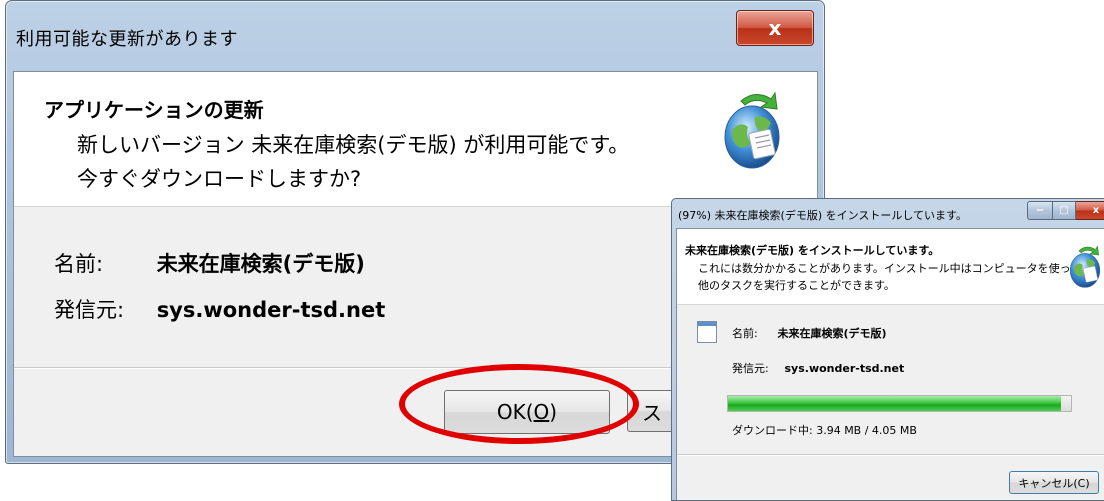 The image size is (1104, 501). I want to click on download-status: ダウンロード中: 3.94 MB / 4.05 MB, so click(824, 430).